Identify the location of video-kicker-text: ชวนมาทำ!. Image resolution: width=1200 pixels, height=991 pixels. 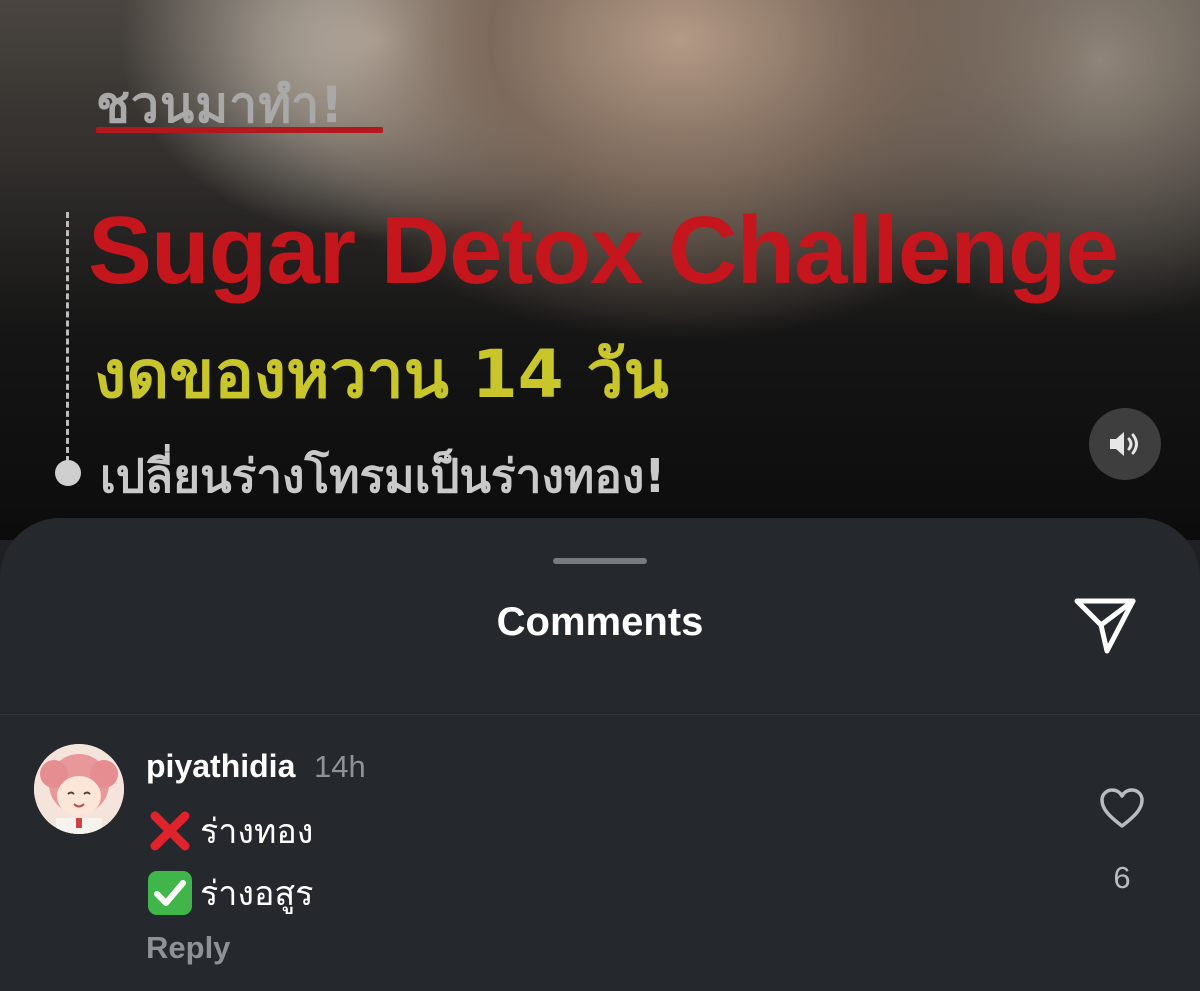
(220, 105).